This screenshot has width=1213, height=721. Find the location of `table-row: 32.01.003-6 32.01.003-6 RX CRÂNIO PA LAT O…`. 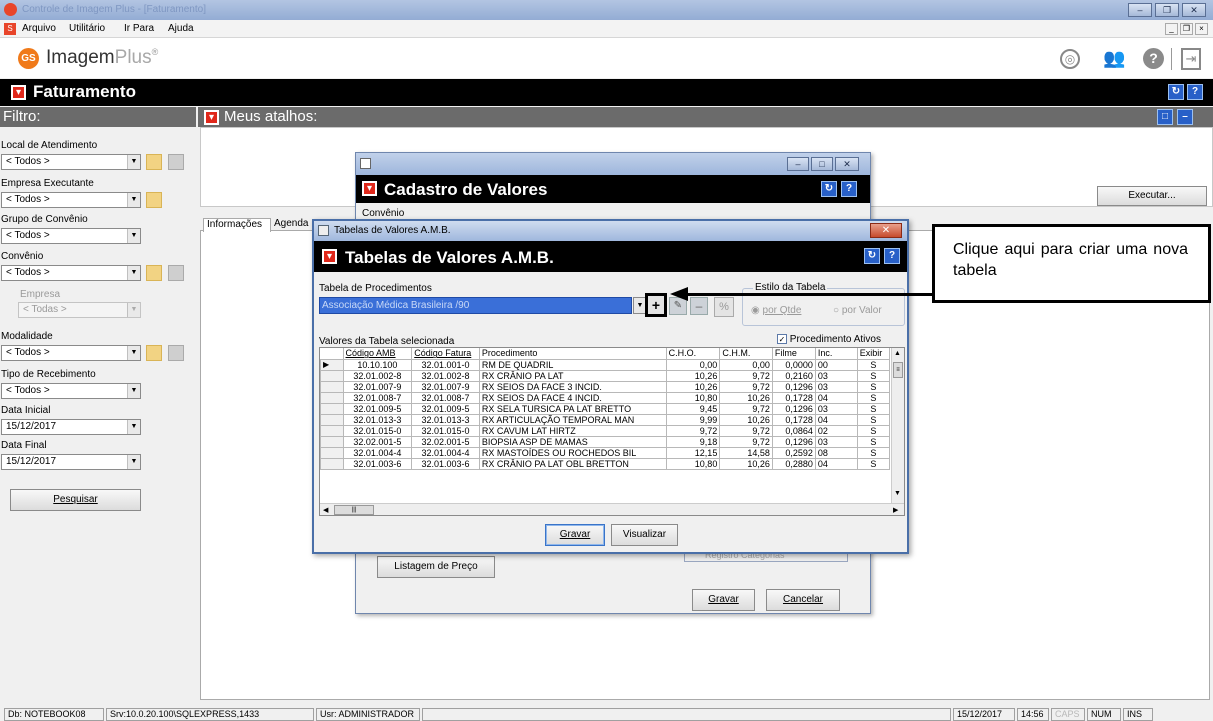

table-row: 32.01.003-6 32.01.003-6 RX CRÂNIO PA LAT O… is located at coordinates (605, 463).